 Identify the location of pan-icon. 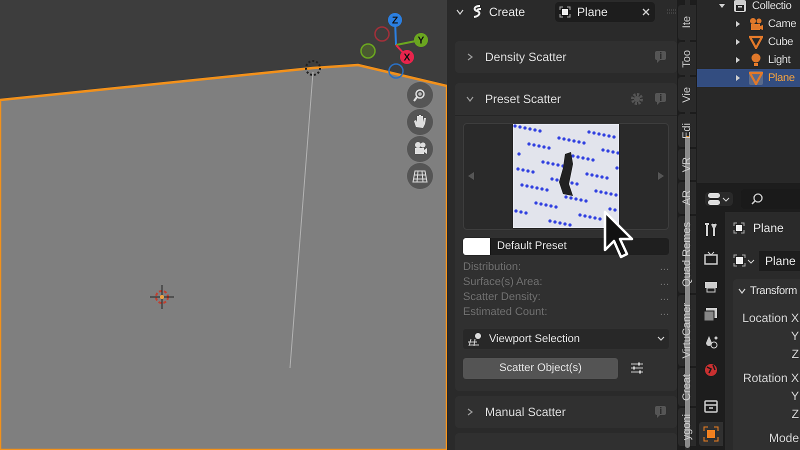
(420, 122).